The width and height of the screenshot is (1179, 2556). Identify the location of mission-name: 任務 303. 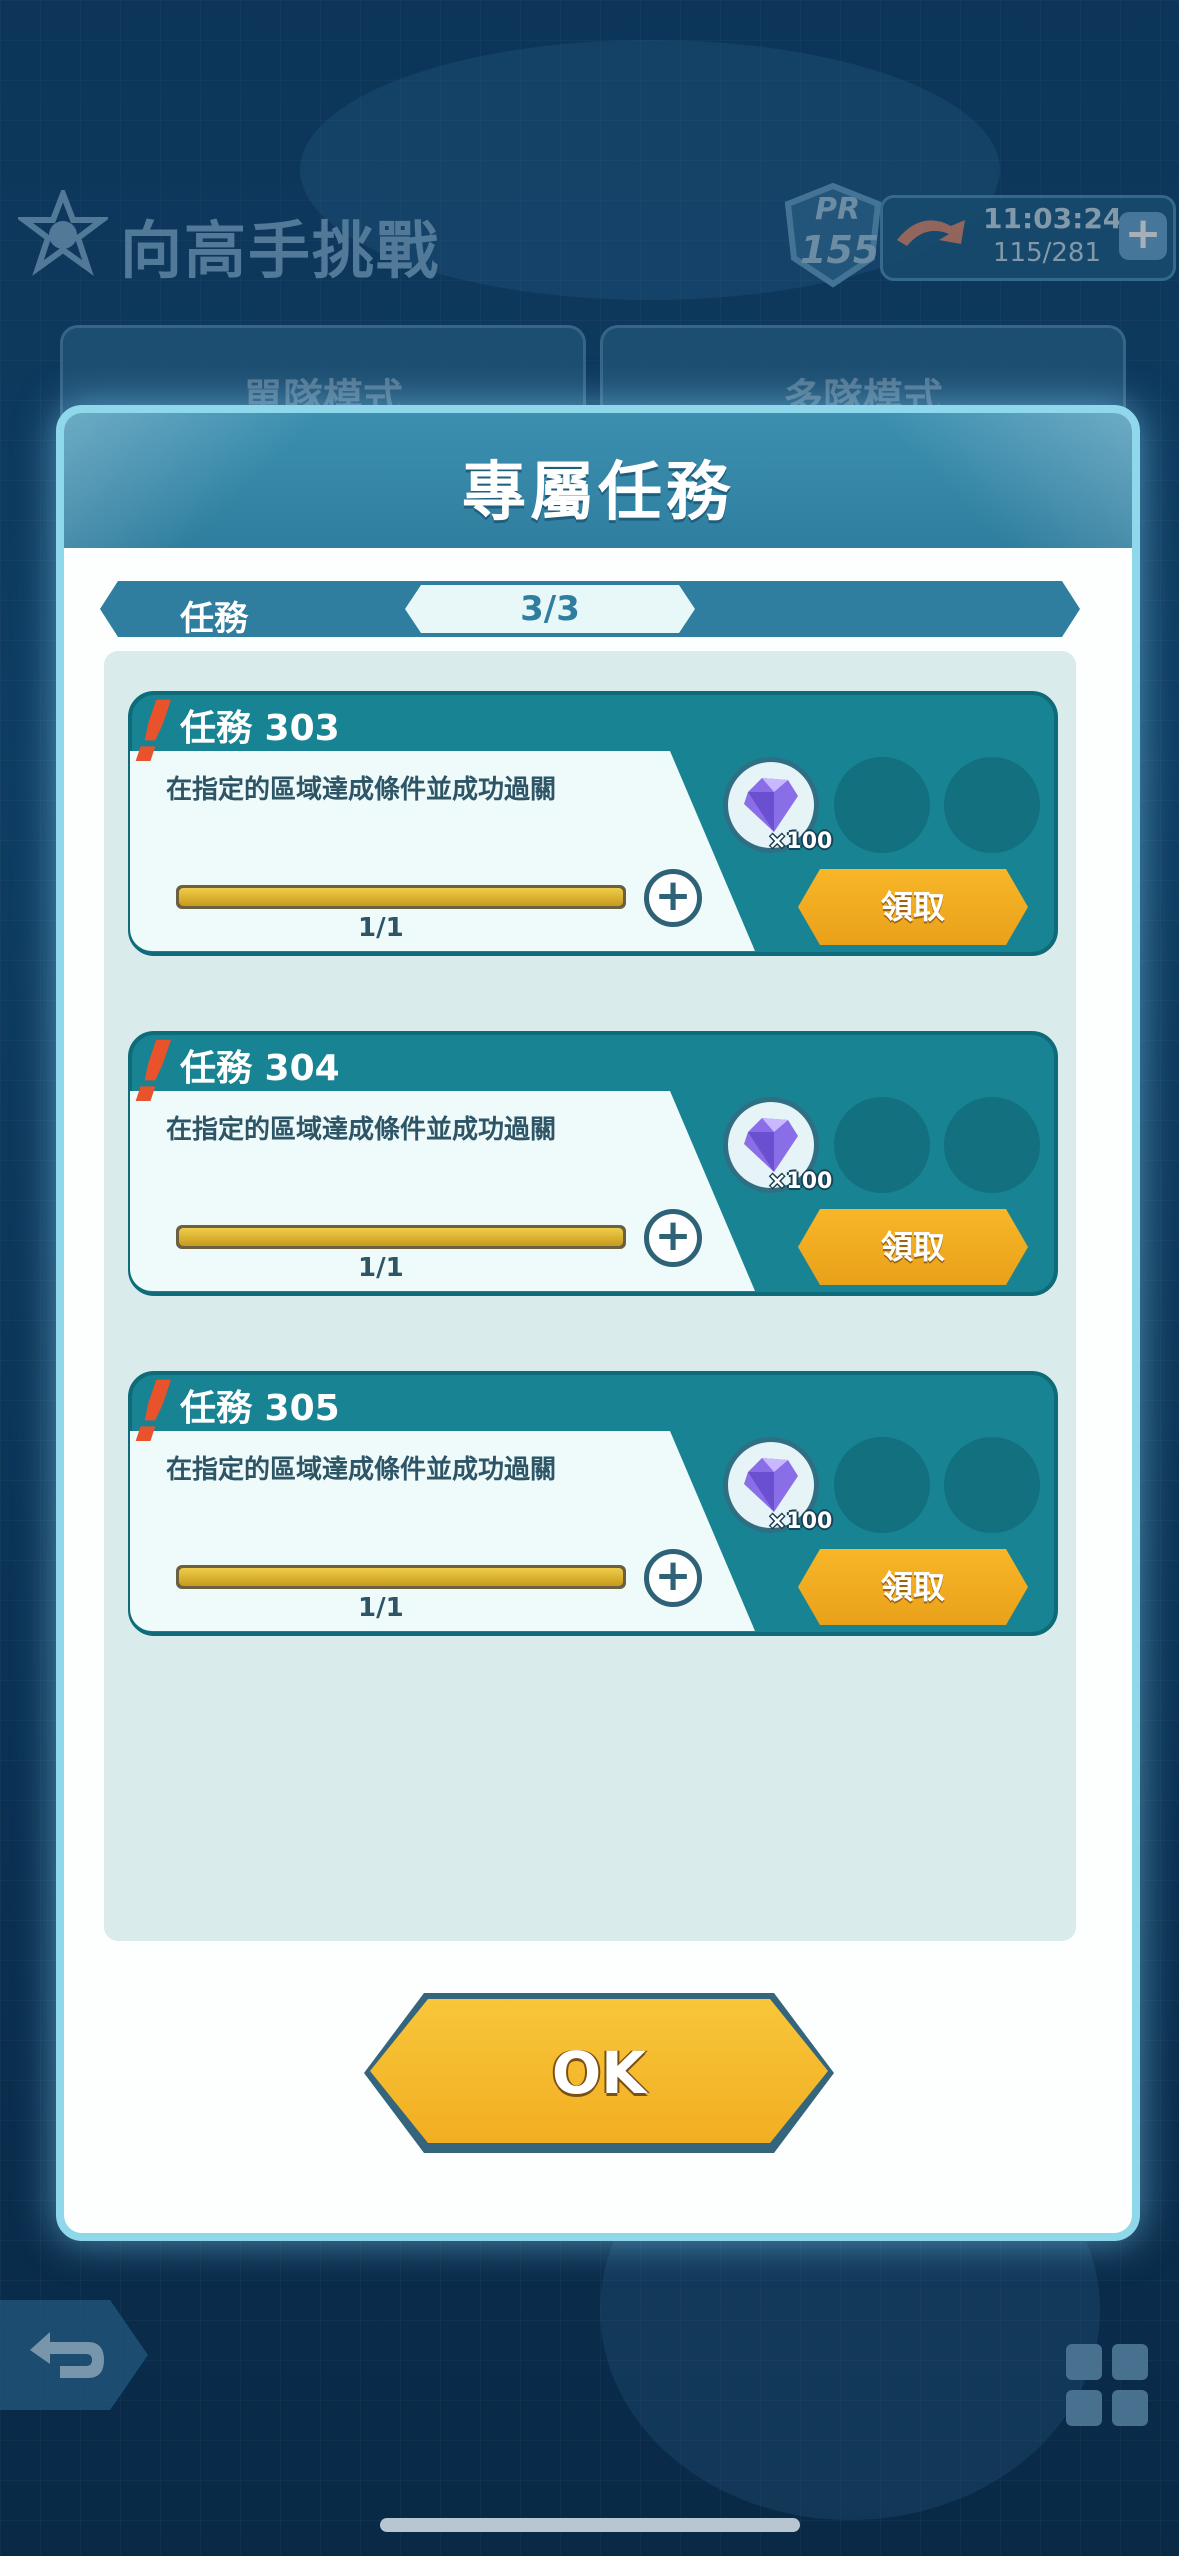
(260, 728).